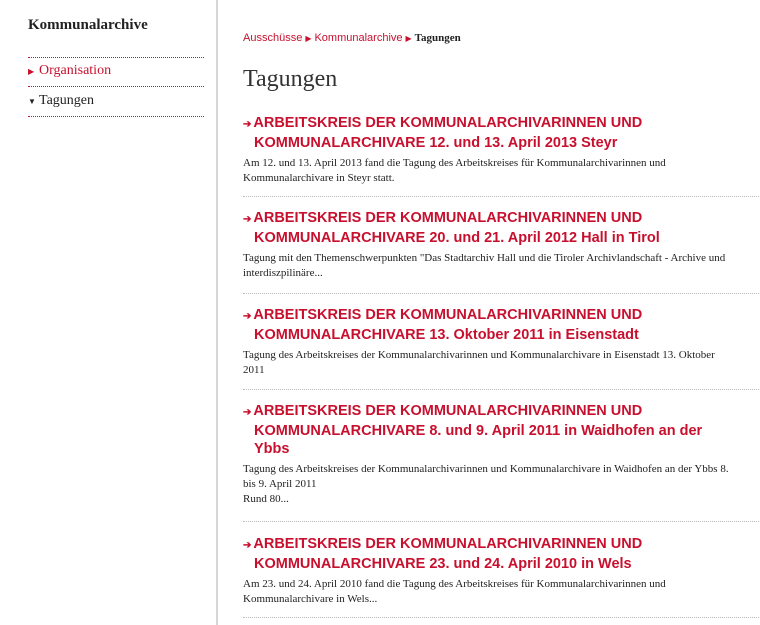  I want to click on sidebar-item-label: Organisation, so click(75, 70).